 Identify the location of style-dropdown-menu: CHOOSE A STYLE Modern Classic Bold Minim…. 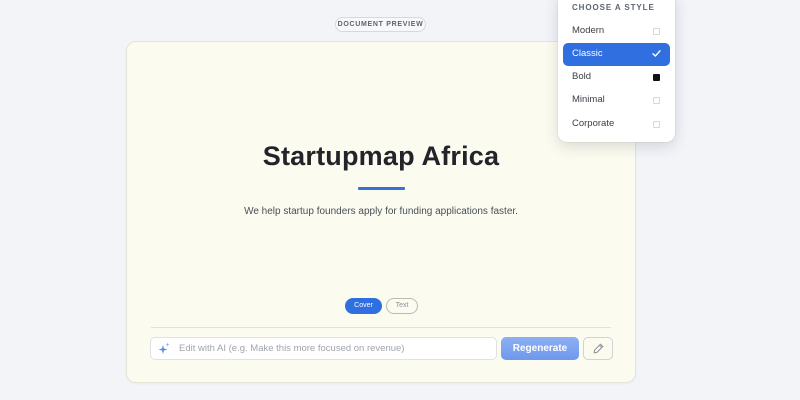
(616, 71).